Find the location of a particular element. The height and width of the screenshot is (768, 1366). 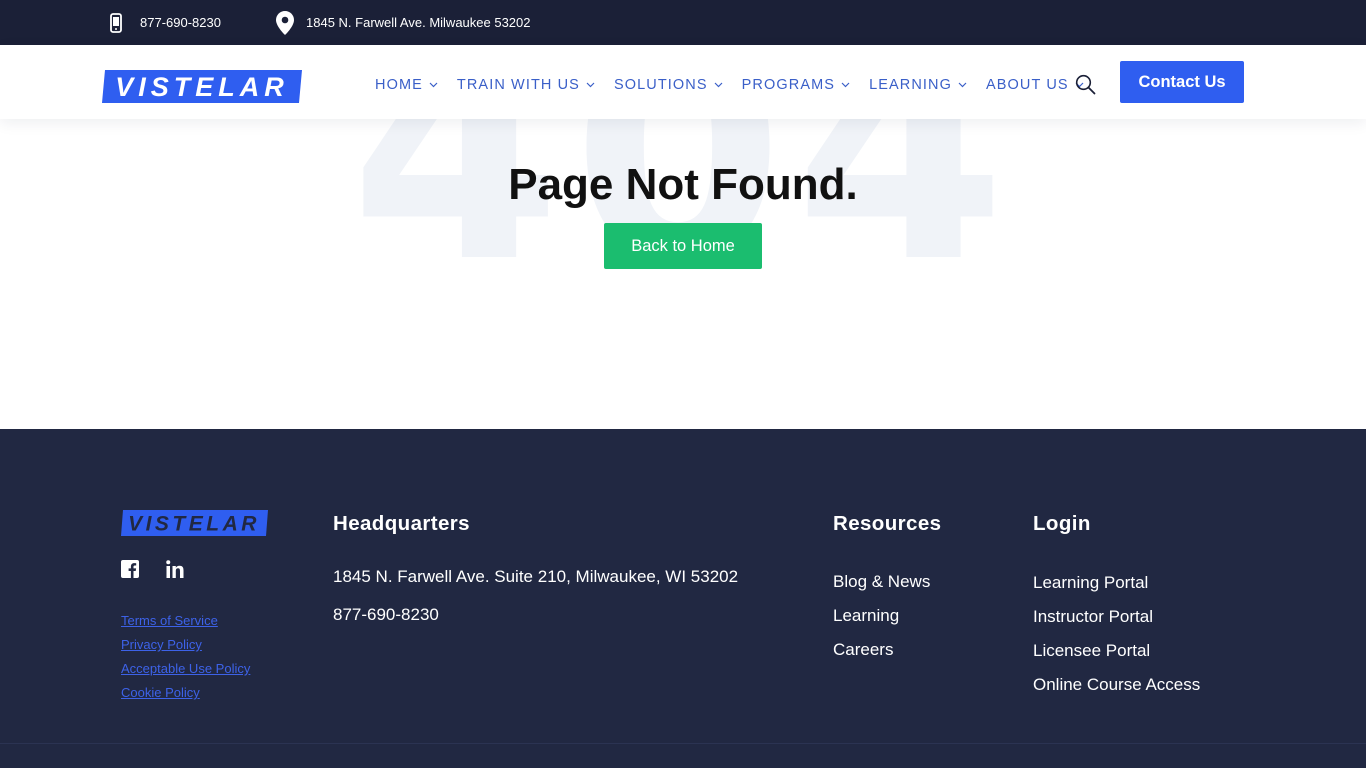

topbar-address-text: 1845 N. Farwell Ave. Milwaukee 53202 is located at coordinates (418, 22).